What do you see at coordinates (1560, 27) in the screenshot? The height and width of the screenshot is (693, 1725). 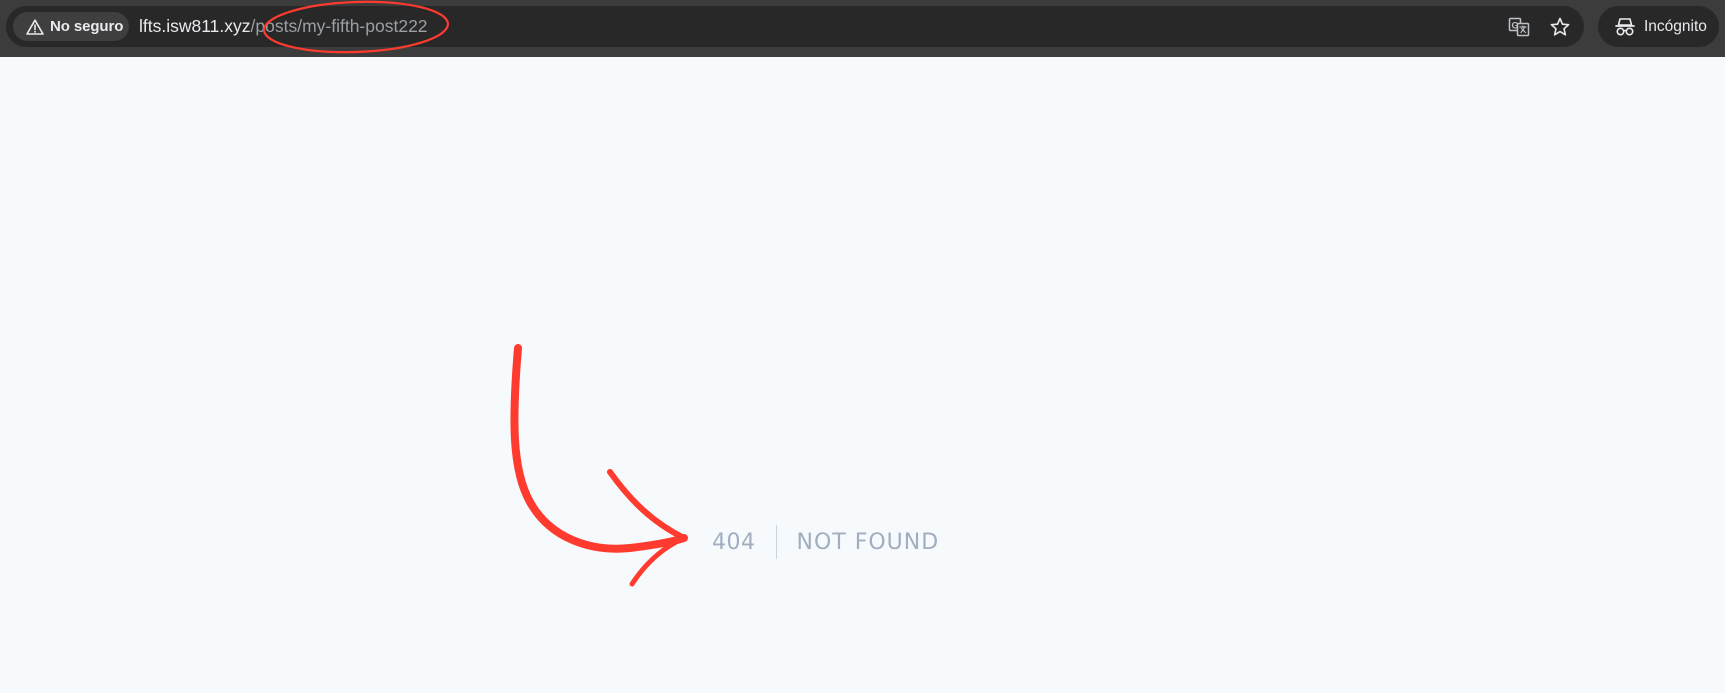 I see `star-icon` at bounding box center [1560, 27].